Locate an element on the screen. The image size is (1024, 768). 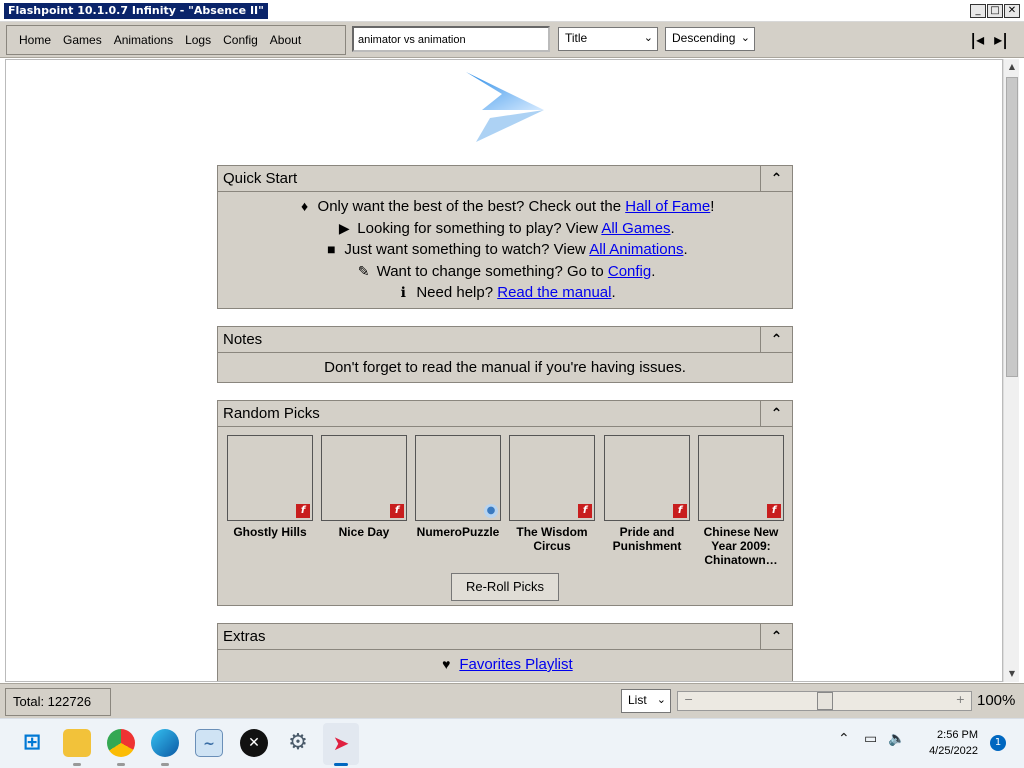
nav-logs: Logs is located at coordinates (198, 40).